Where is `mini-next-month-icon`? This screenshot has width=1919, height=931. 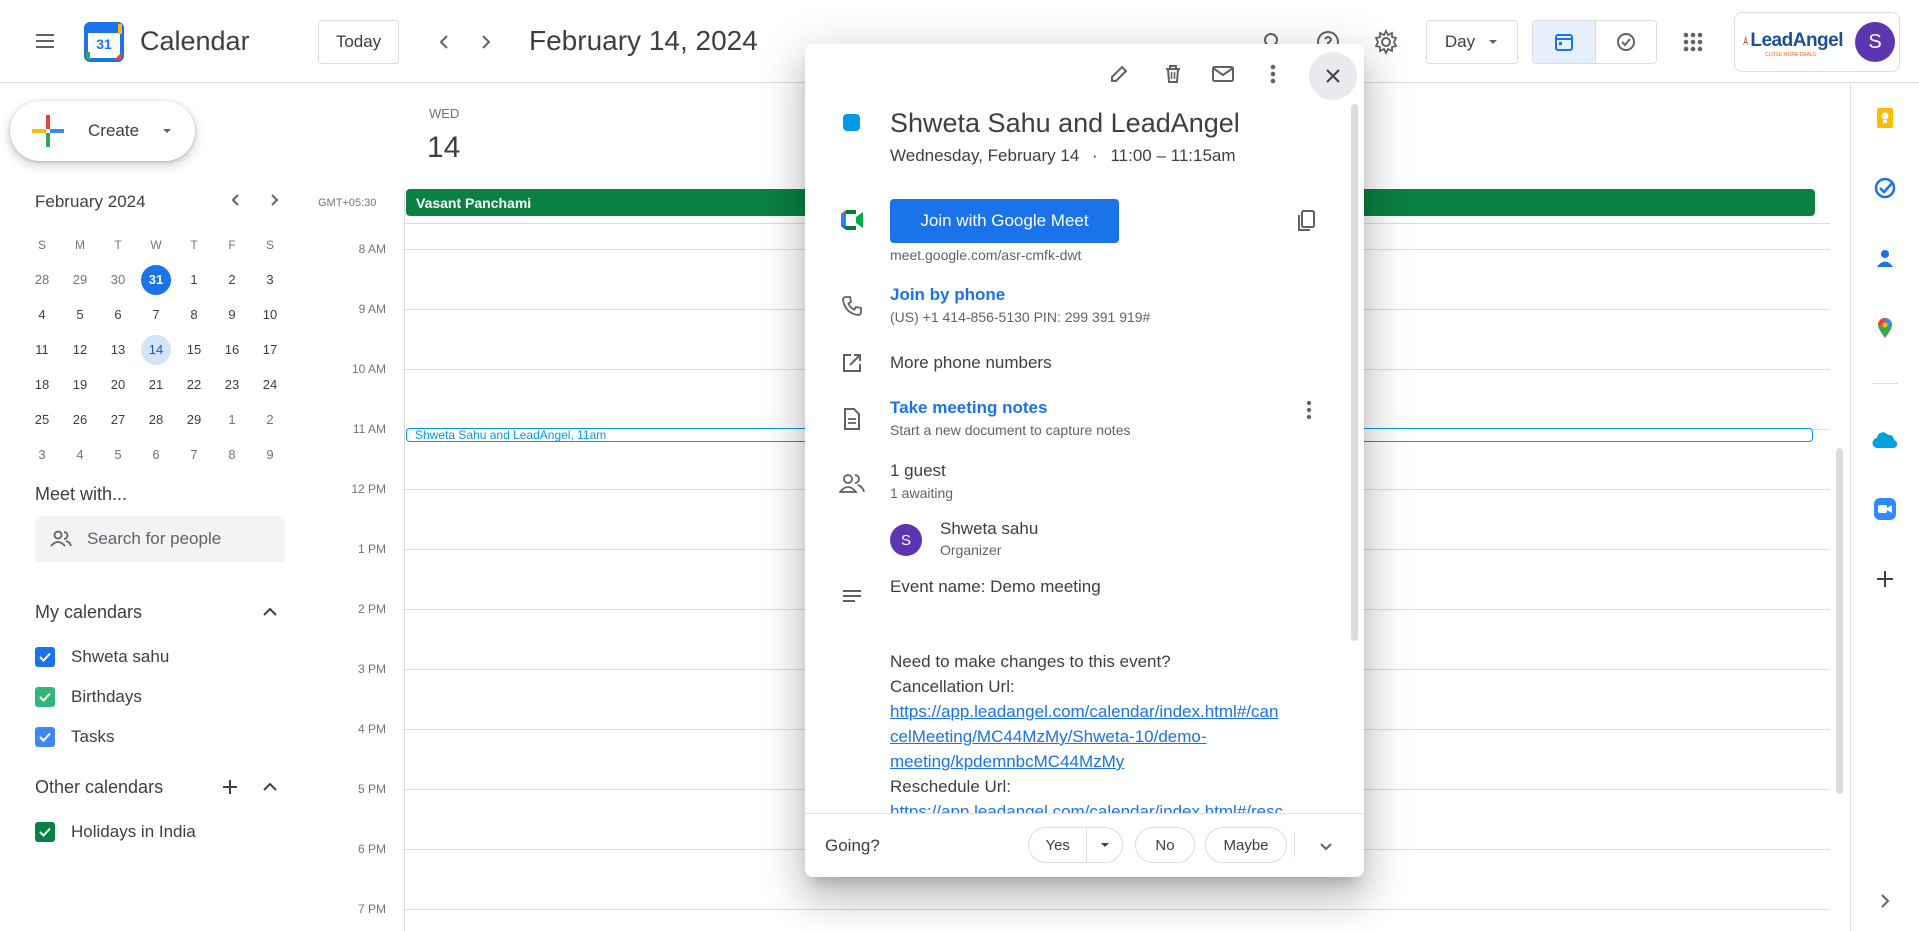 mini-next-month-icon is located at coordinates (274, 200).